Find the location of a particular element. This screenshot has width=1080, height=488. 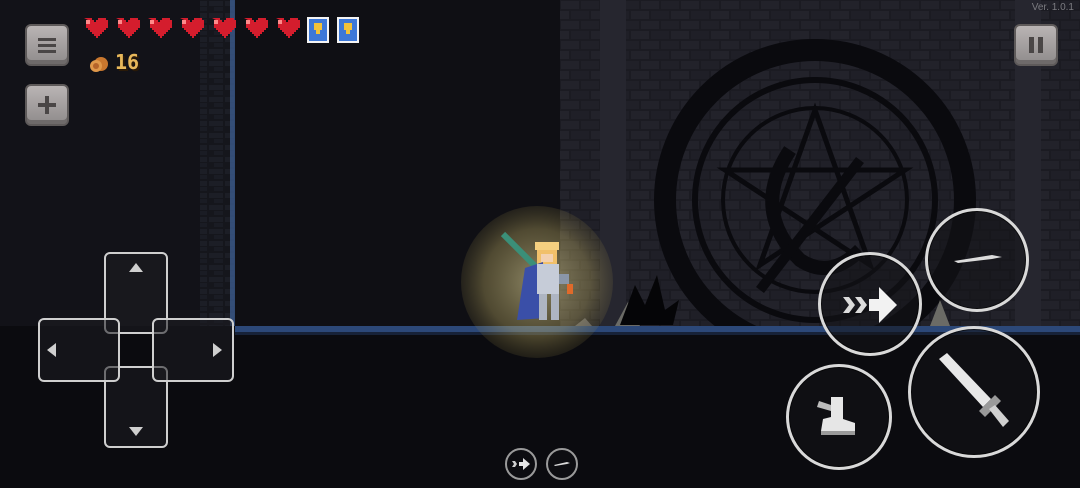

mini-dash-button is located at coordinates (521, 464).